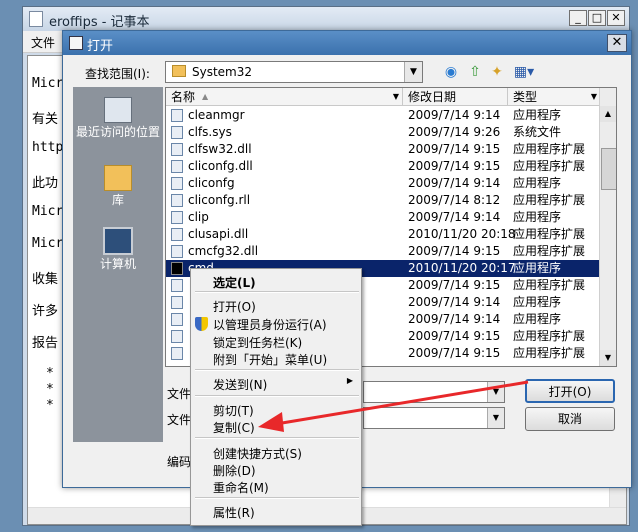 The image size is (638, 532). Describe the element at coordinates (50, 373) in the screenshot. I see `text-line: *` at that location.